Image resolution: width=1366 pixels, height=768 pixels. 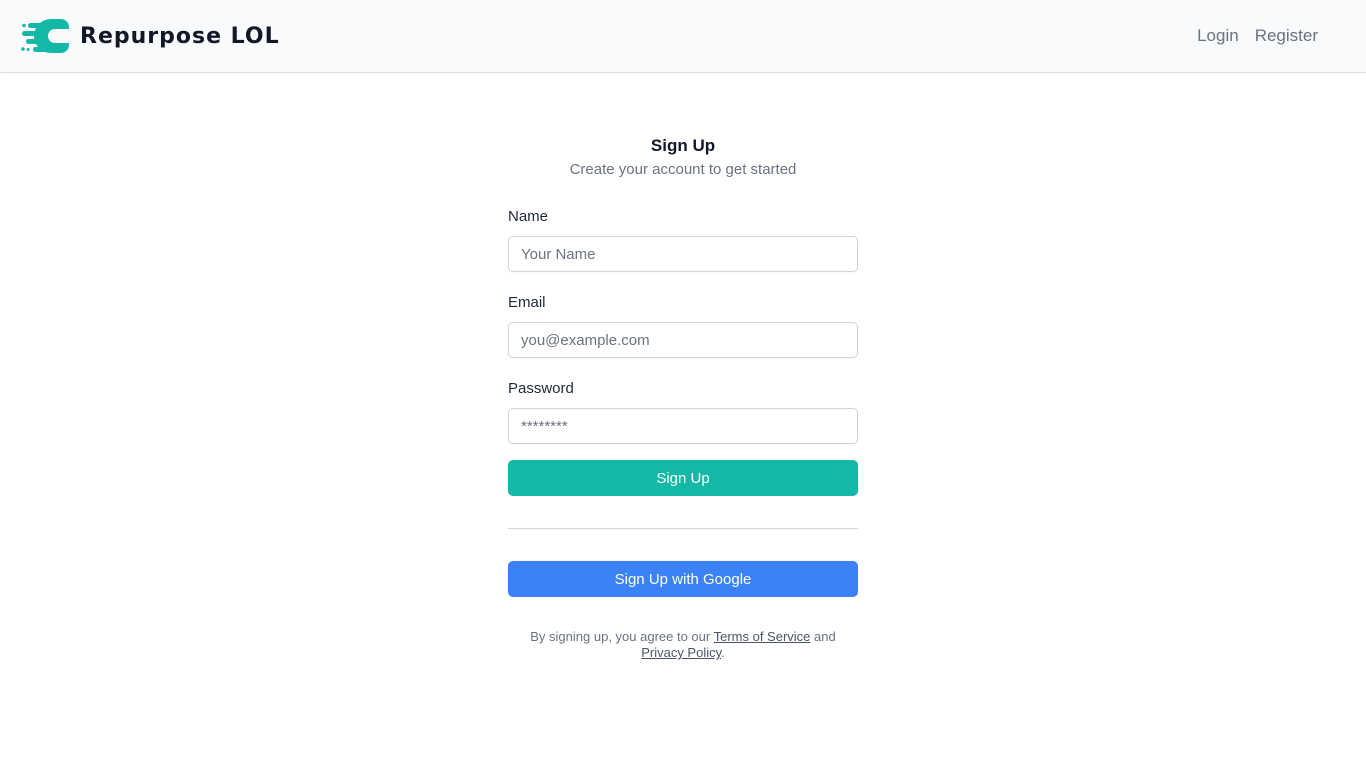 I want to click on top-navbar: Repurpose LOL Login Register, so click(x=683, y=36).